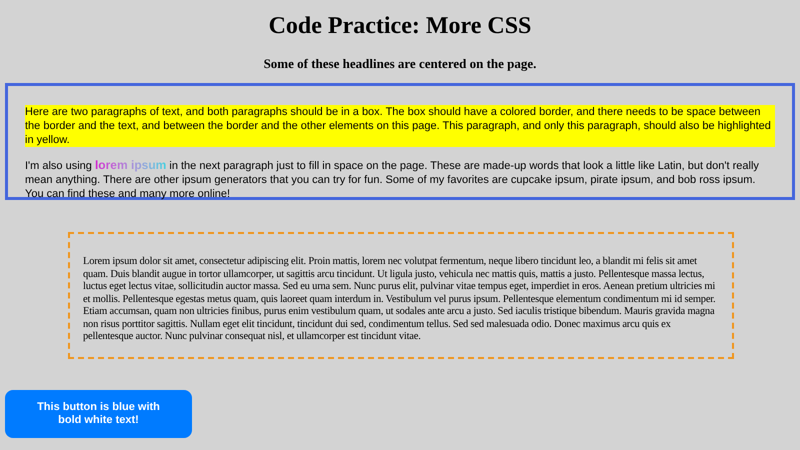  Describe the element at coordinates (400, 26) in the screenshot. I see `page-title: Code Practice: More CSS` at that location.